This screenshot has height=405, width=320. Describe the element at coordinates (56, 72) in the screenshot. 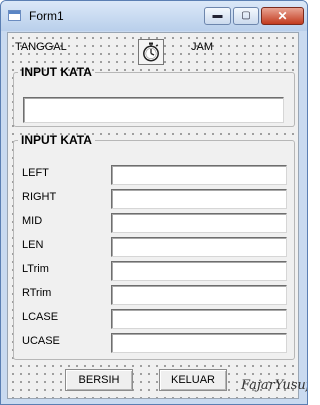

I see `input-word-group-title: INPUT KATA` at that location.